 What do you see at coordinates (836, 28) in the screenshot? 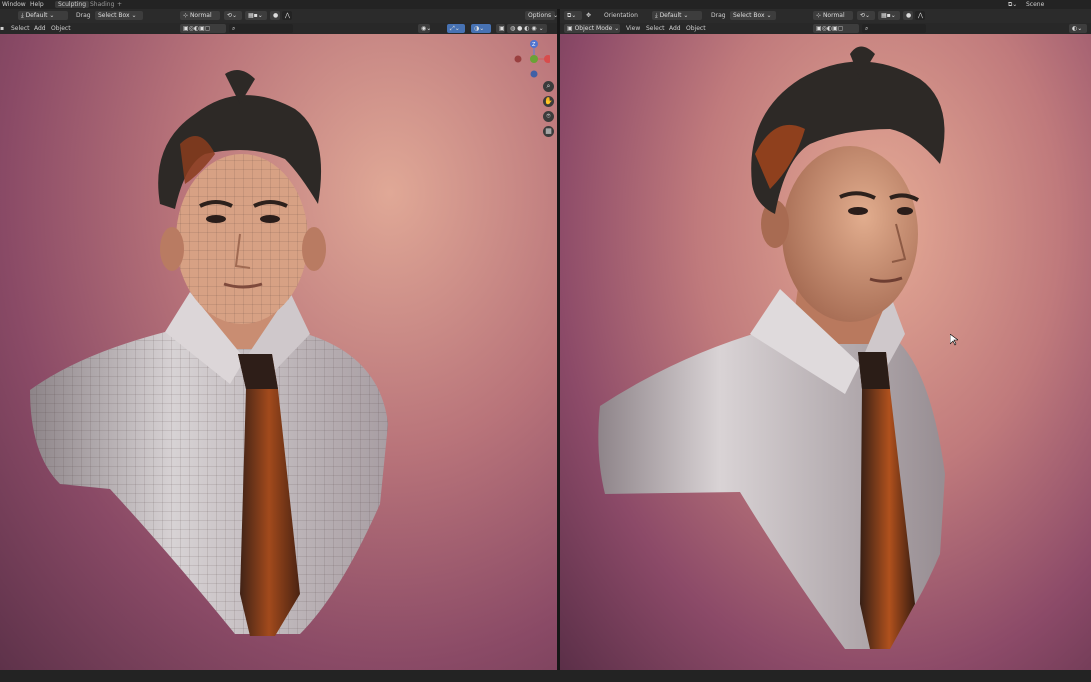
I see `right-selectability-icons: ▣◎◐▣▢` at bounding box center [836, 28].